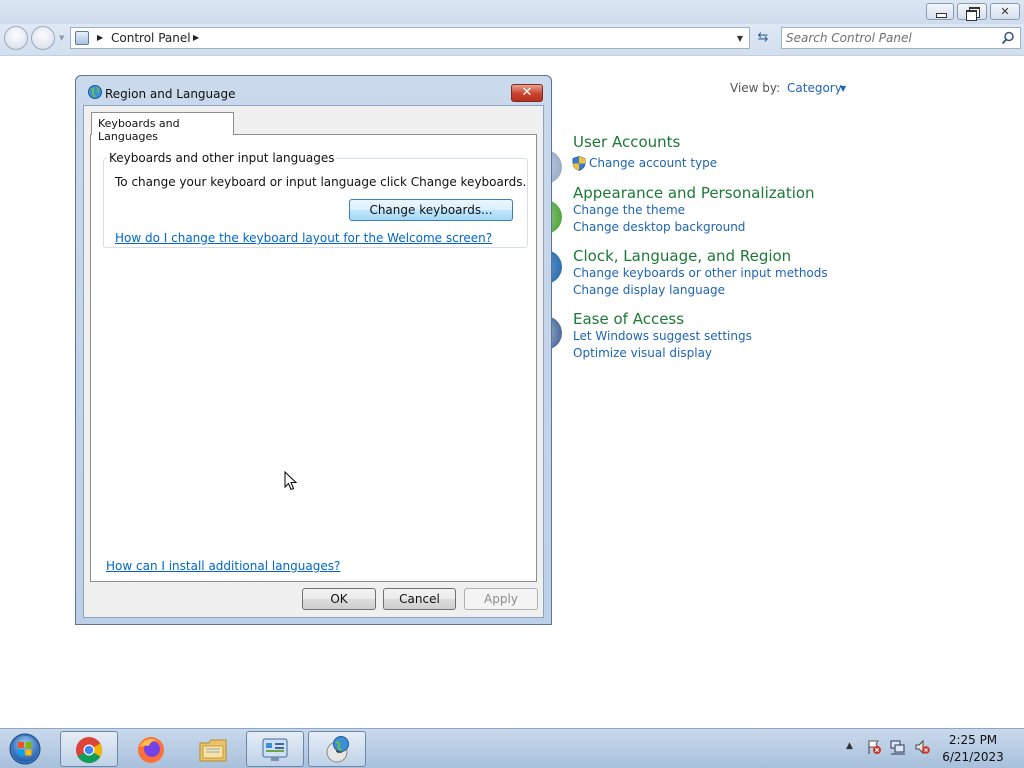  Describe the element at coordinates (339, 599) in the screenshot. I see `ok-button: OK` at that location.